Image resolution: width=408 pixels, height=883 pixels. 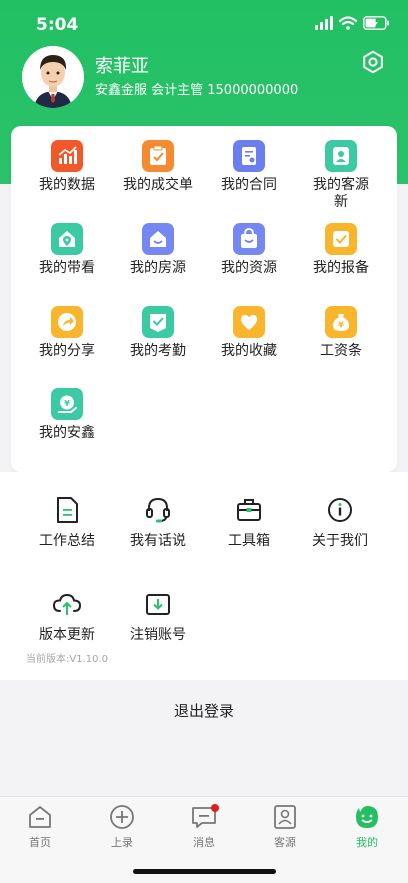 What do you see at coordinates (40, 817) in the screenshot?
I see `home-icon` at bounding box center [40, 817].